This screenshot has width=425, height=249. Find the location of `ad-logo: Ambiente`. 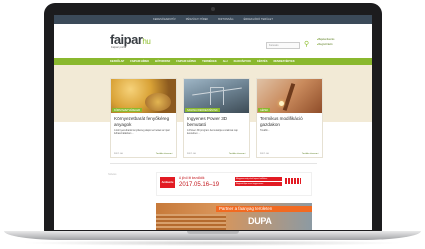

ad-logo: Ambiente is located at coordinates (167, 182).